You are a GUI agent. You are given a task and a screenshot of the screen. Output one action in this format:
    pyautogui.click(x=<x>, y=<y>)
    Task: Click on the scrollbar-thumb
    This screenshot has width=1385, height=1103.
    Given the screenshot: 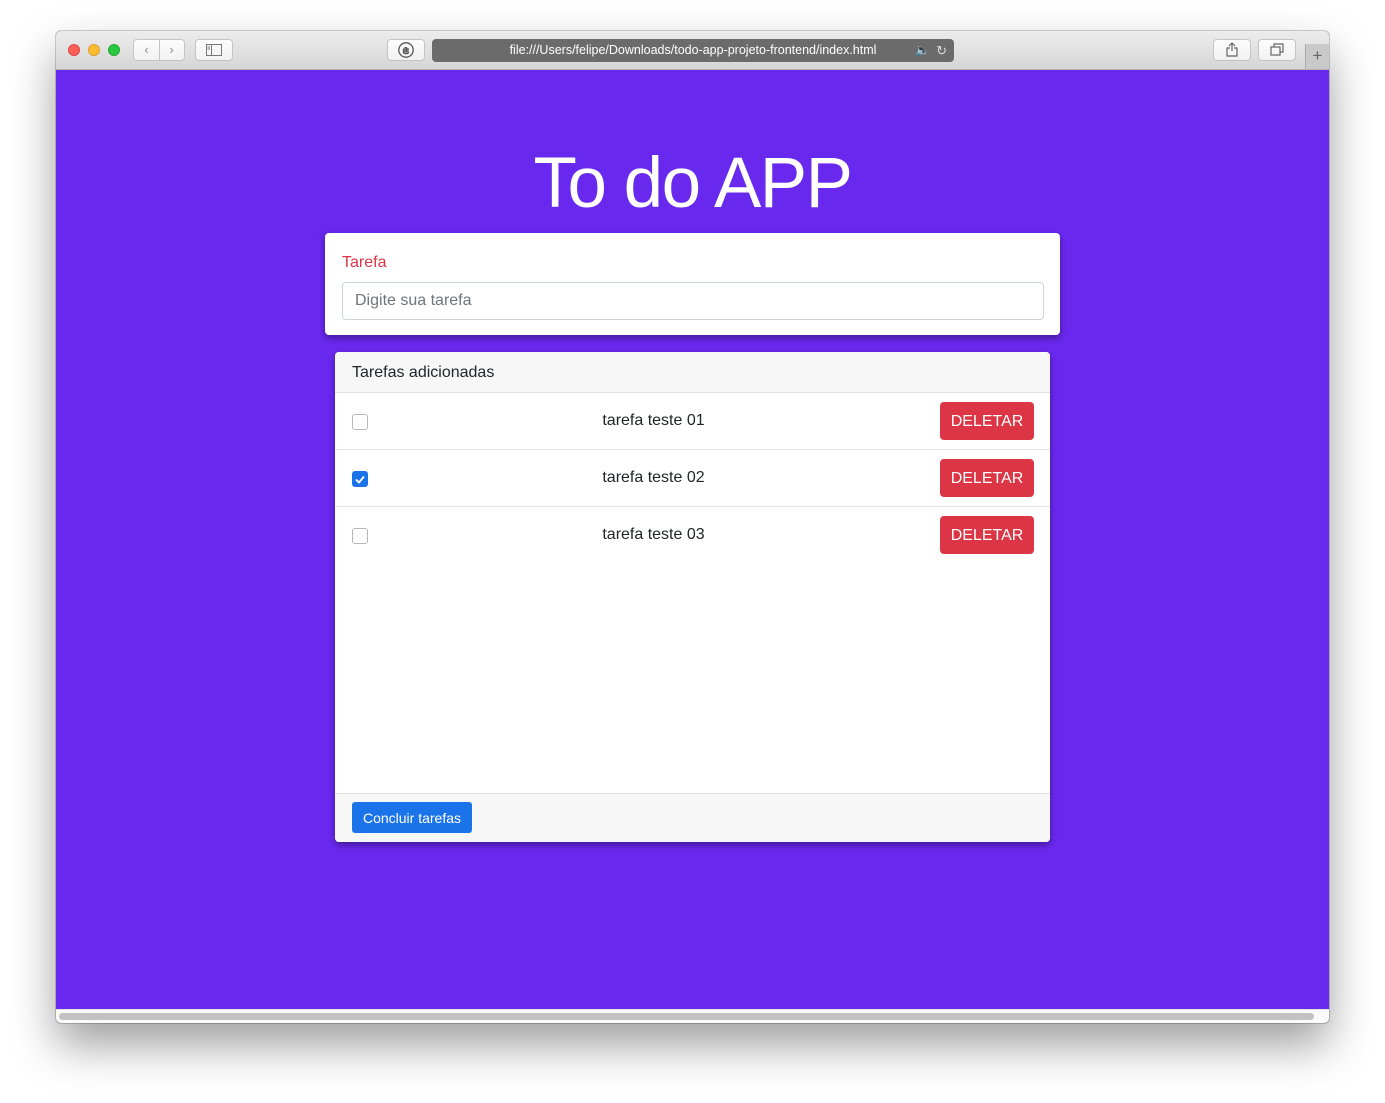 What is the action you would take?
    pyautogui.click(x=686, y=1016)
    